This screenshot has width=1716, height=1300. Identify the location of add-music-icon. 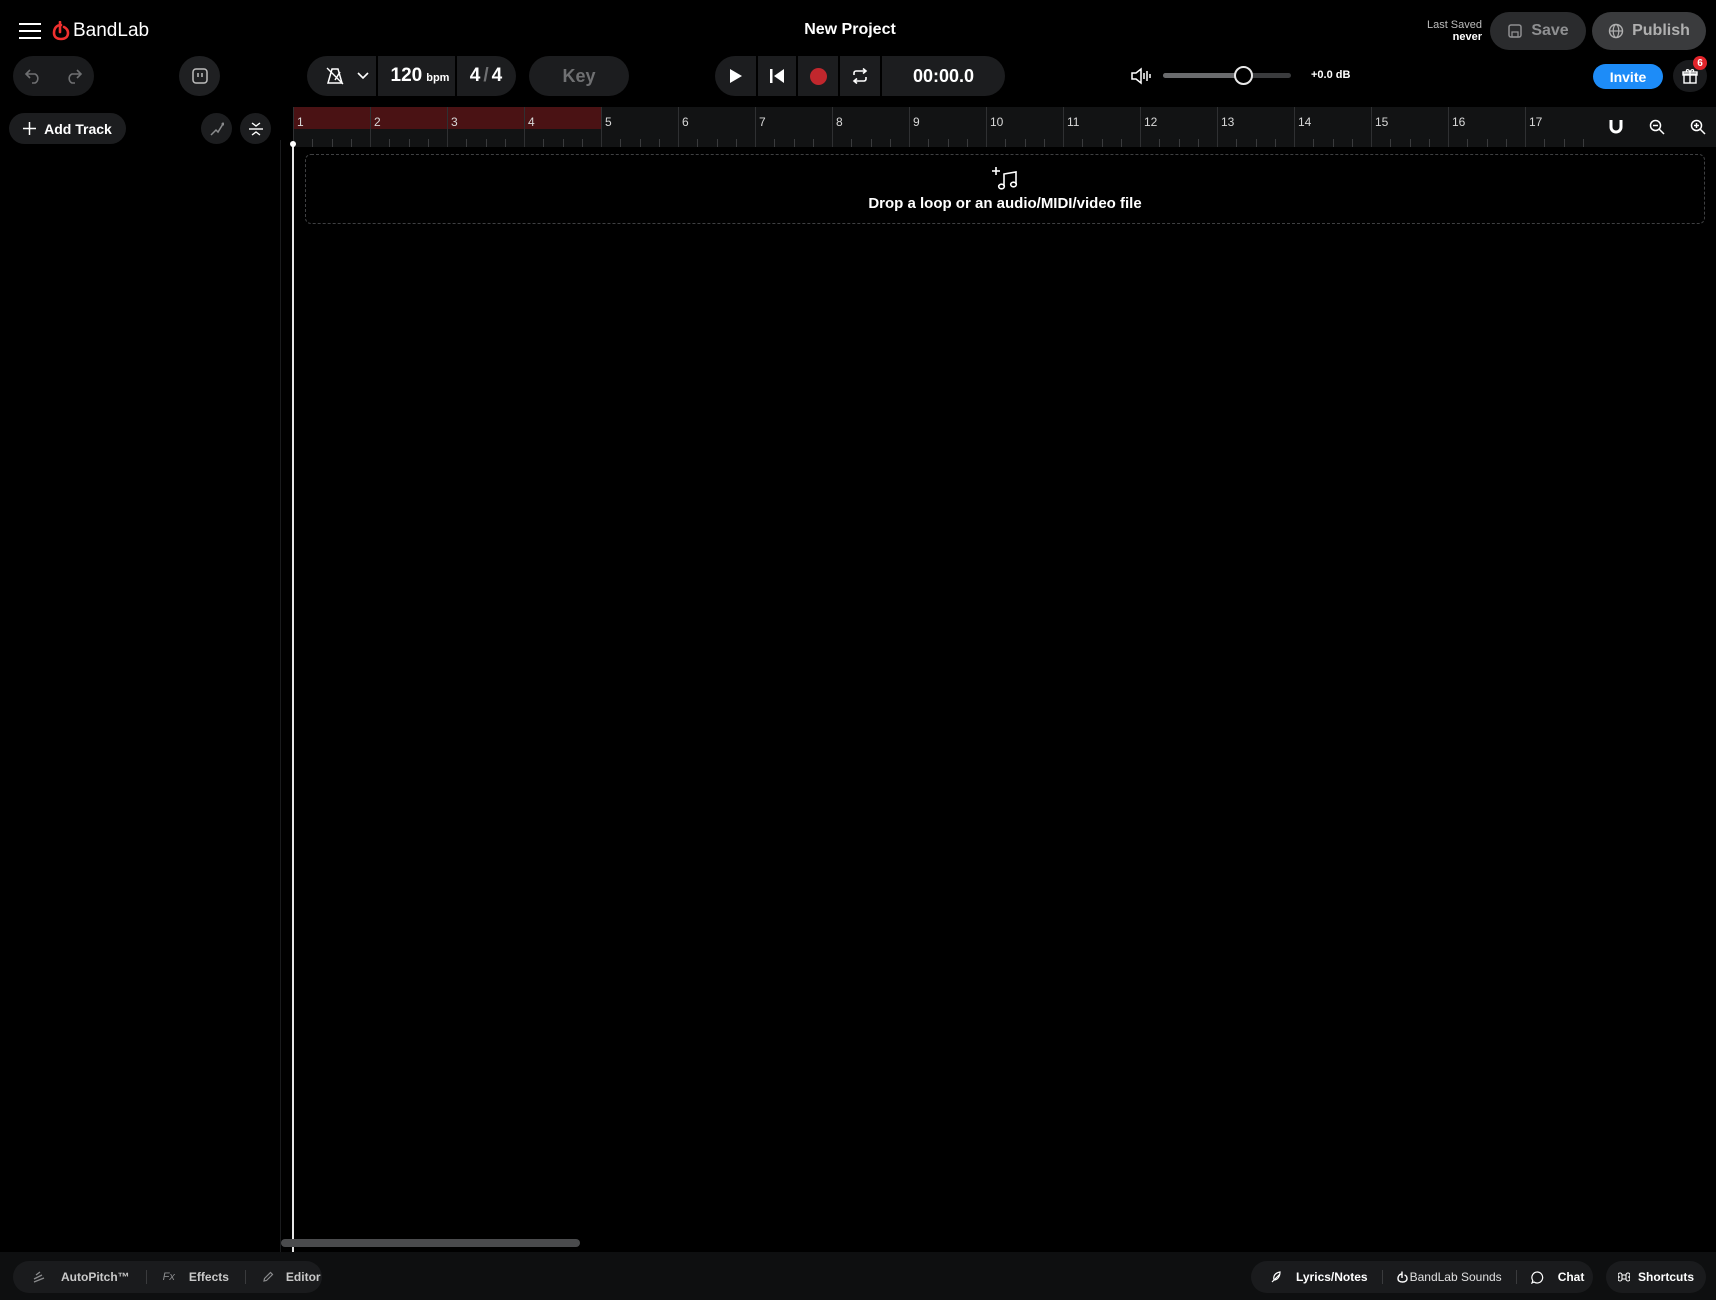
(1005, 178).